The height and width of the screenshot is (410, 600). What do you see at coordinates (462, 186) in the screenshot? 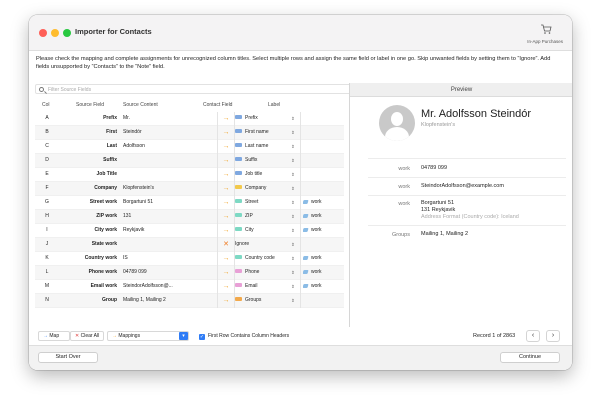
I see `email-value: SteindorAdolfsson@example.com` at bounding box center [462, 186].